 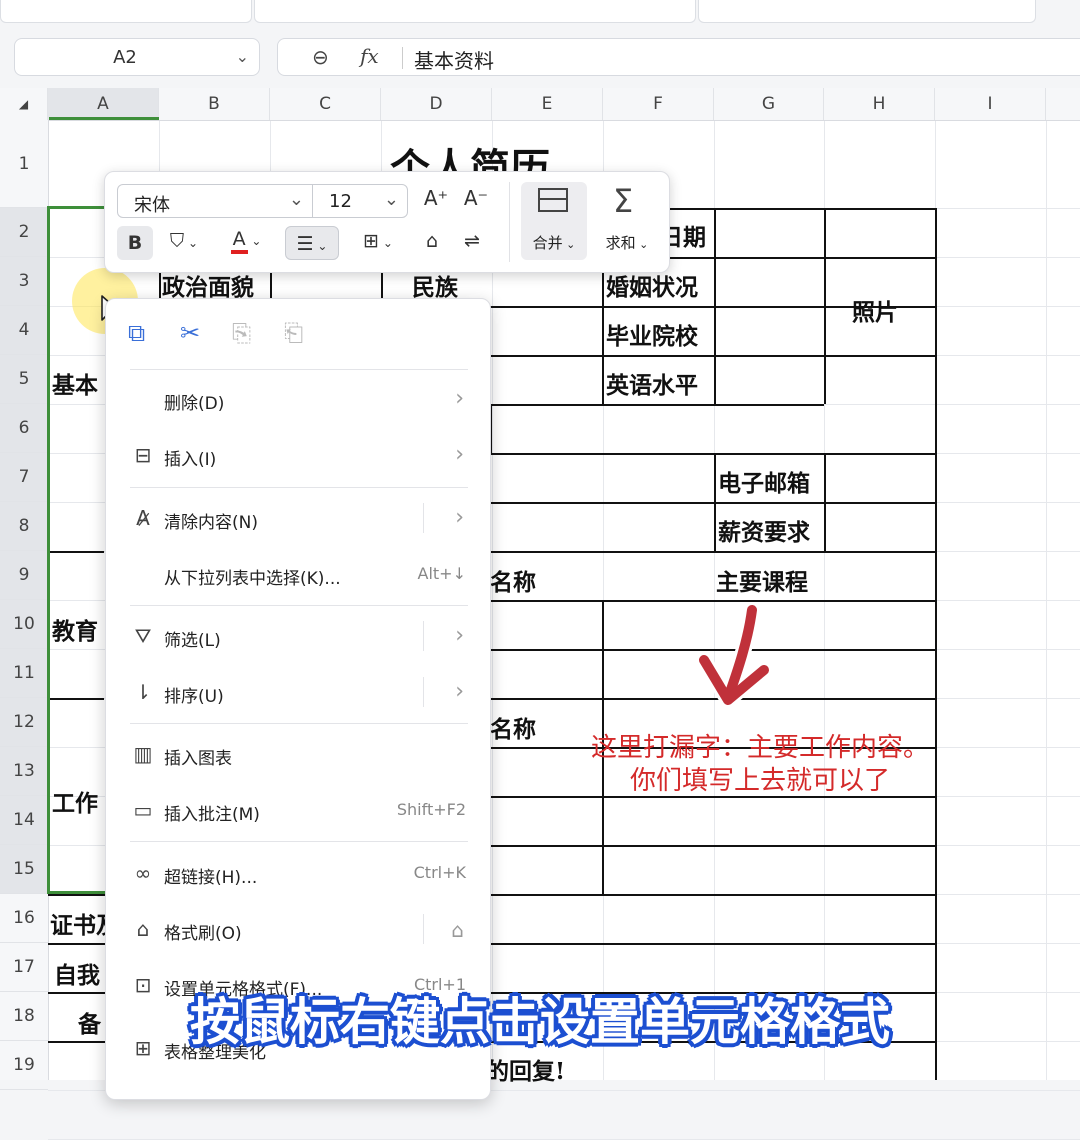 I want to click on video-caption: 按鼠标右键点击设置单元格格式, so click(x=540, y=1022).